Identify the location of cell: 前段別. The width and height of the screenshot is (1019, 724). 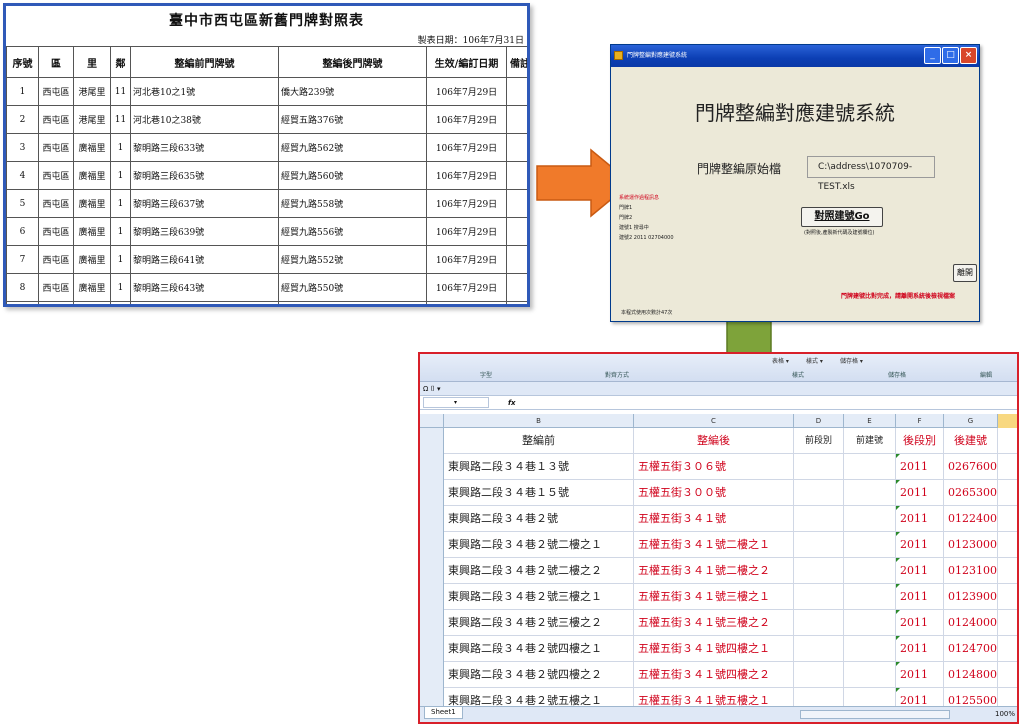
(819, 441).